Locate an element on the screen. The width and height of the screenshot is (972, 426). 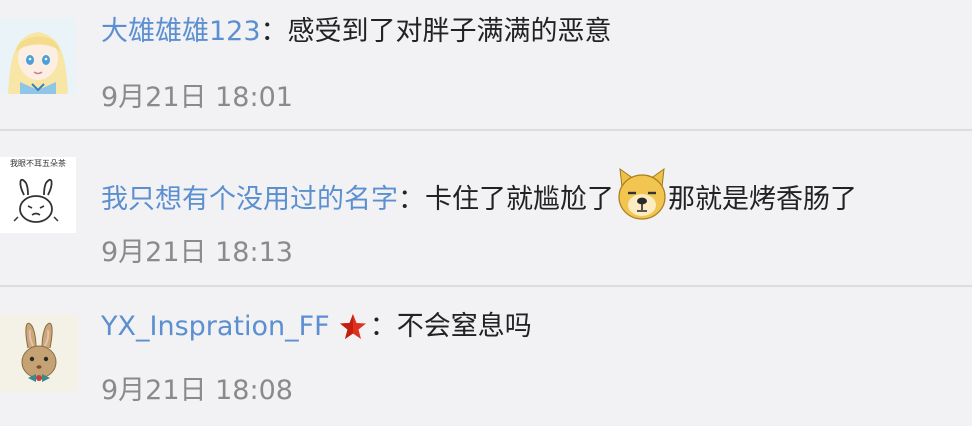
comment-line: YX_Inspration_FF ： 不会窒息吗 is located at coordinates (316, 327).